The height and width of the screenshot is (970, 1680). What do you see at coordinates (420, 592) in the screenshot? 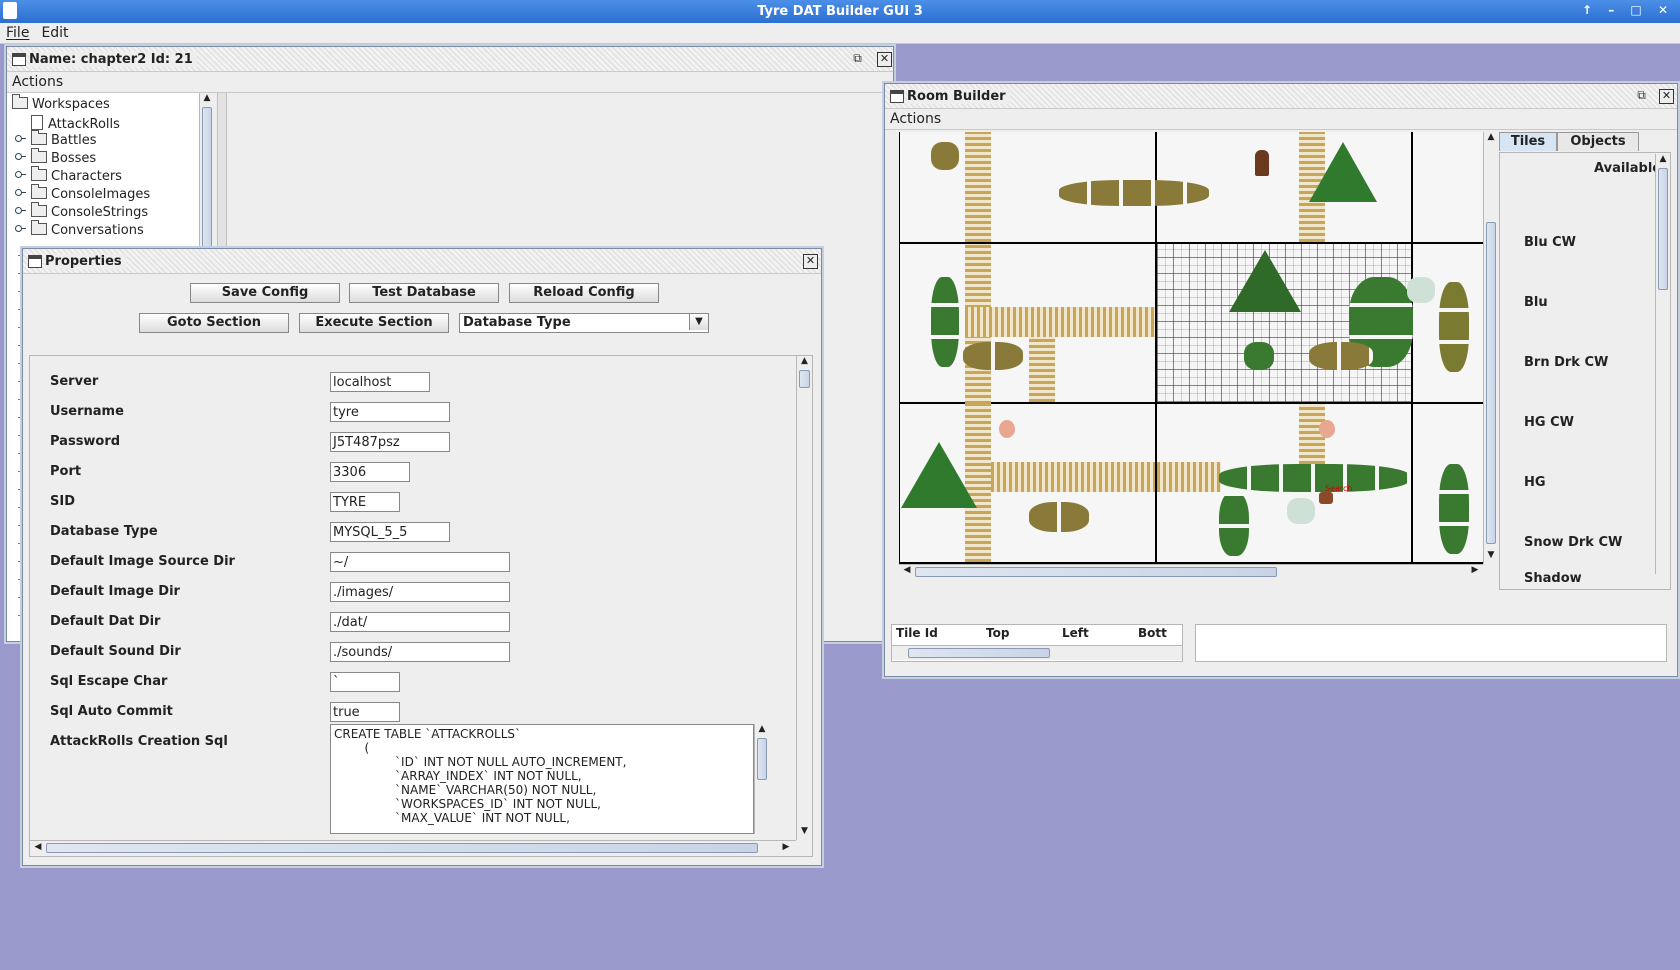
I see `default-image-dir-field: ./images/` at bounding box center [420, 592].